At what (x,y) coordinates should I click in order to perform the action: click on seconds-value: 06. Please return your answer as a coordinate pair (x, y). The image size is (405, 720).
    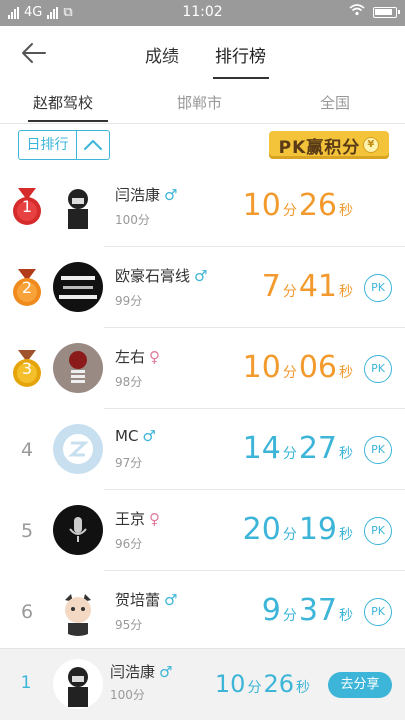
    Looking at the image, I should click on (317, 367).